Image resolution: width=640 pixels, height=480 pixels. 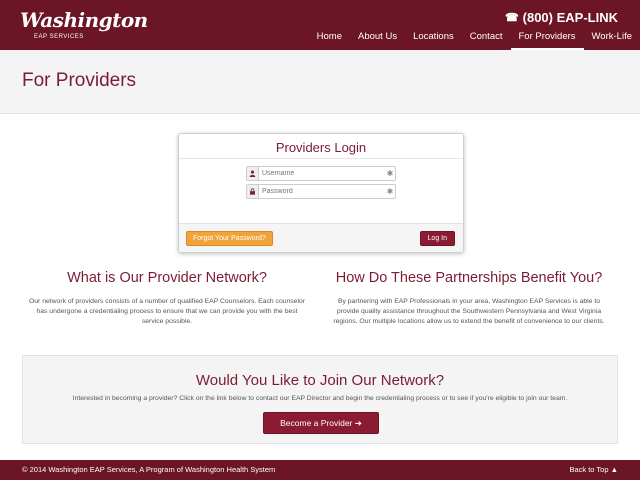 What do you see at coordinates (547, 39) in the screenshot?
I see `nav-for-providers: For Providers` at bounding box center [547, 39].